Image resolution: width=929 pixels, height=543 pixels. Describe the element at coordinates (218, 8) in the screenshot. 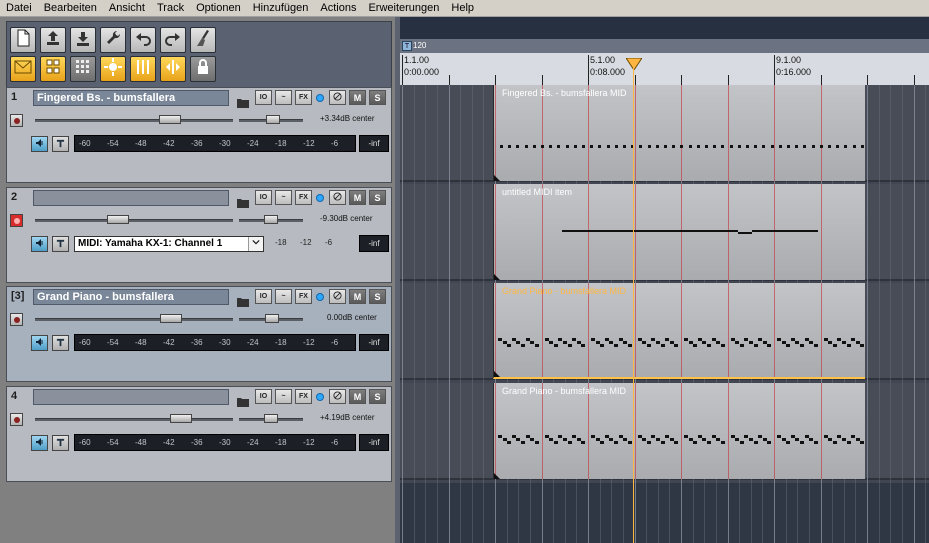

I see `menu-optionen: Optionen` at that location.